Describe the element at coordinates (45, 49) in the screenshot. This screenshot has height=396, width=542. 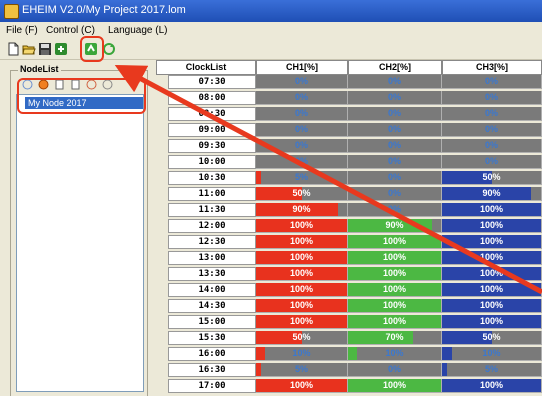
I see `save-icon` at that location.